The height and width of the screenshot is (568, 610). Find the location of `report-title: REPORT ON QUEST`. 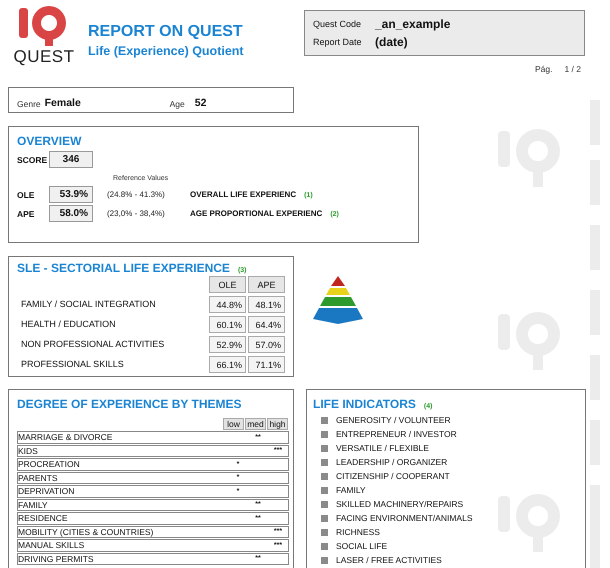

report-title: REPORT ON QUEST is located at coordinates (166, 32).